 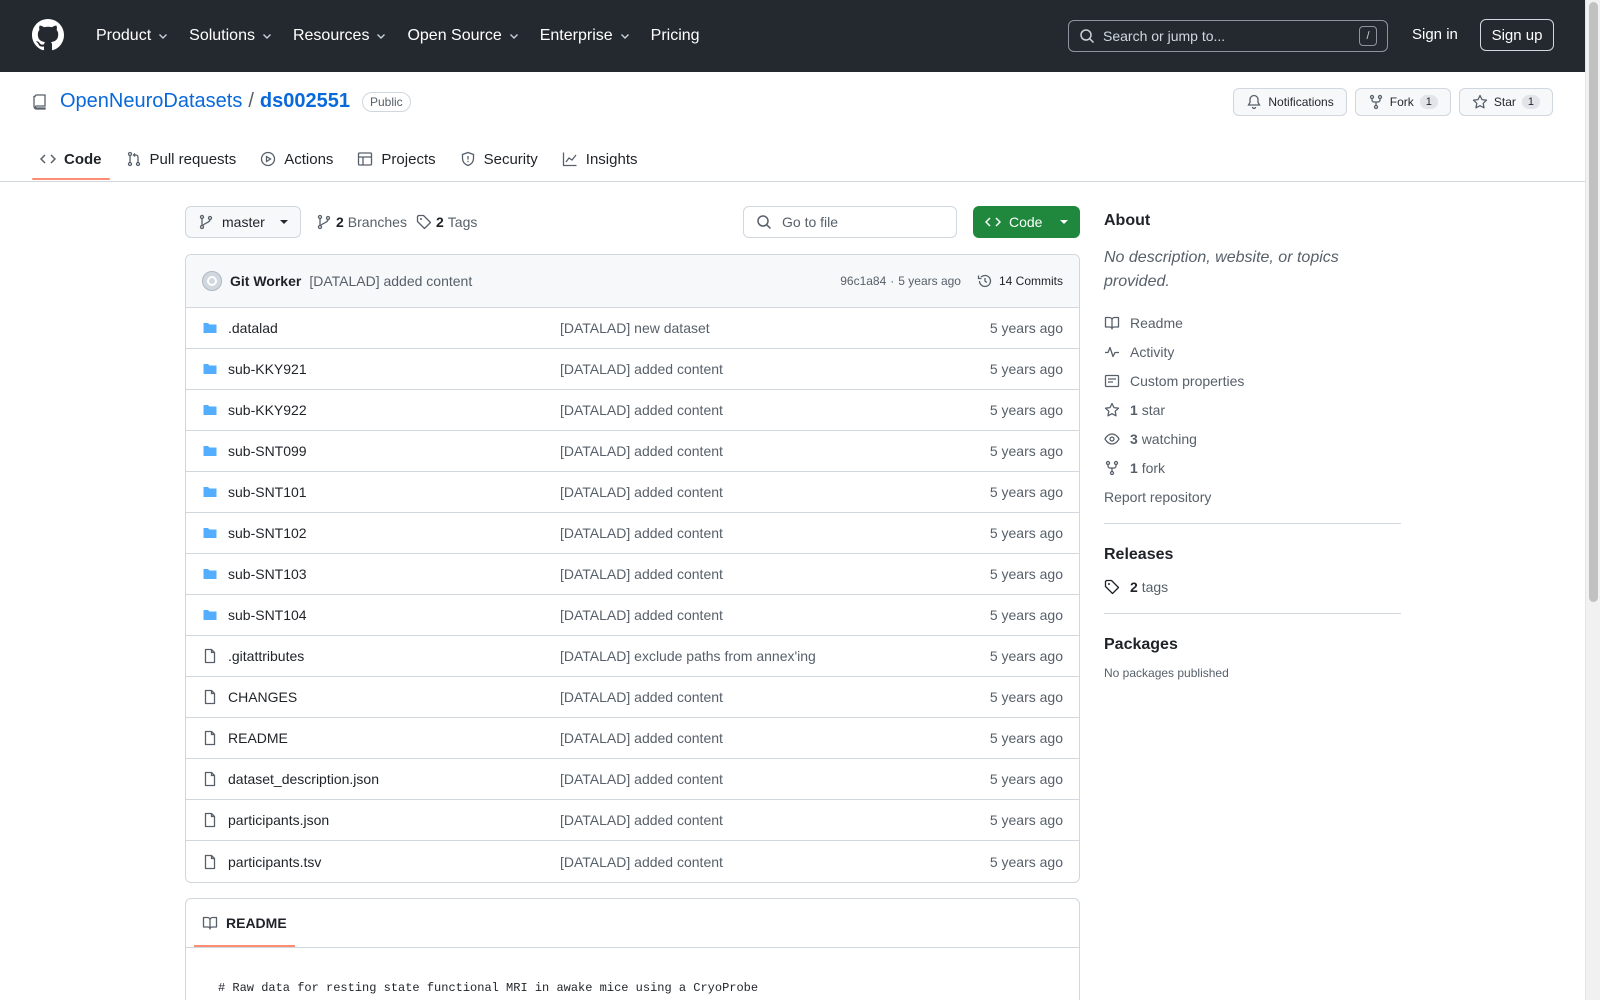 What do you see at coordinates (394, 779) in the screenshot?
I see `file-name-link: dataset_description.json` at bounding box center [394, 779].